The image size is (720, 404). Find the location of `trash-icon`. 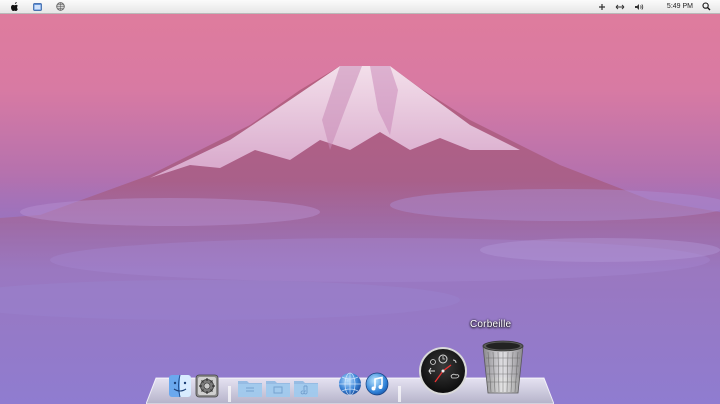

trash-icon is located at coordinates (503, 367).